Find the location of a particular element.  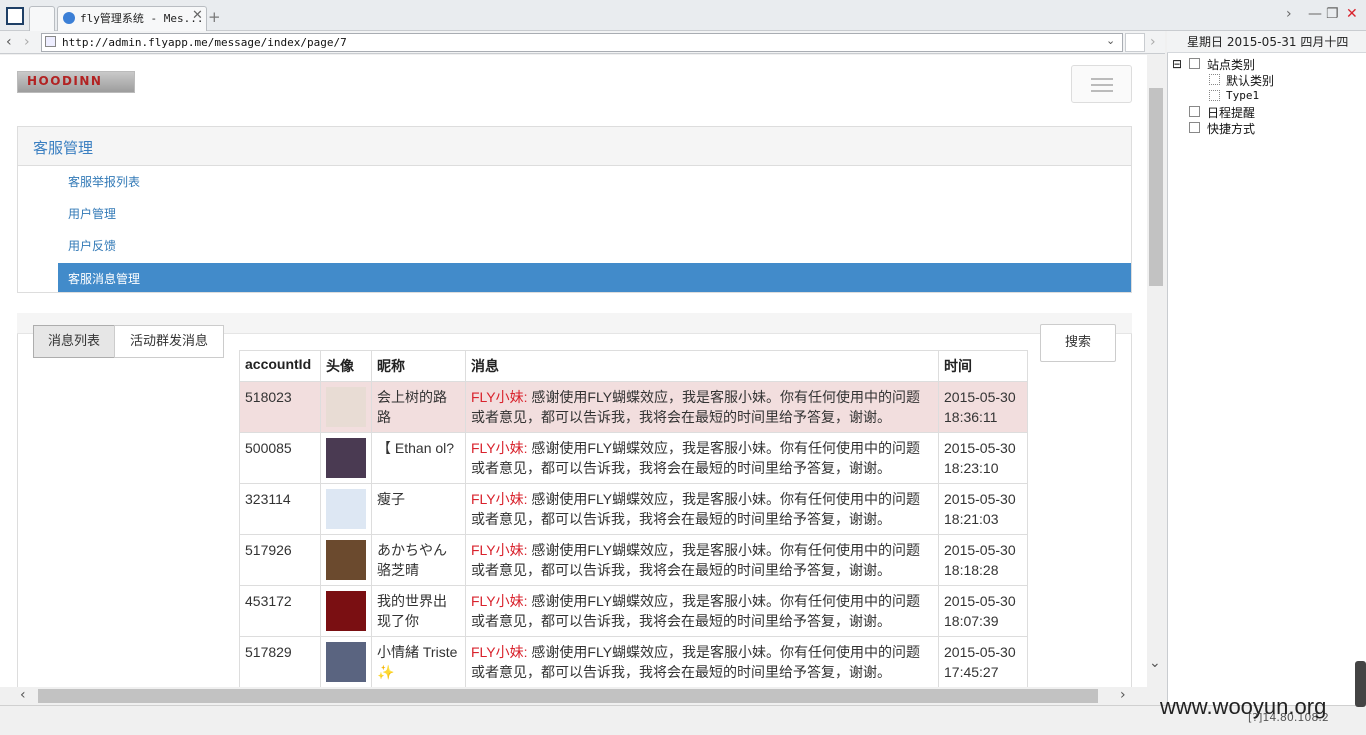

cell-account-id: 453172 is located at coordinates (280, 611).